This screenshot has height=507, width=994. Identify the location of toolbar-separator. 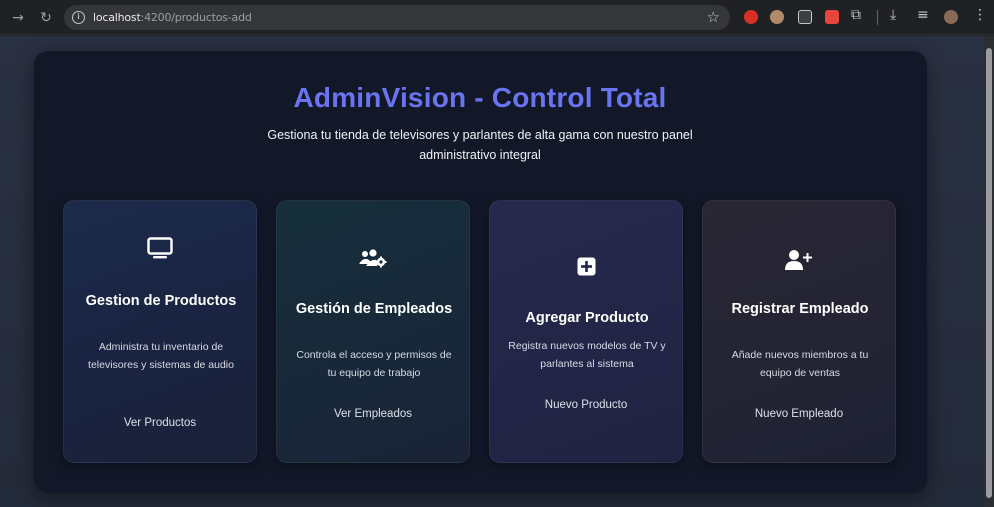
(877, 17).